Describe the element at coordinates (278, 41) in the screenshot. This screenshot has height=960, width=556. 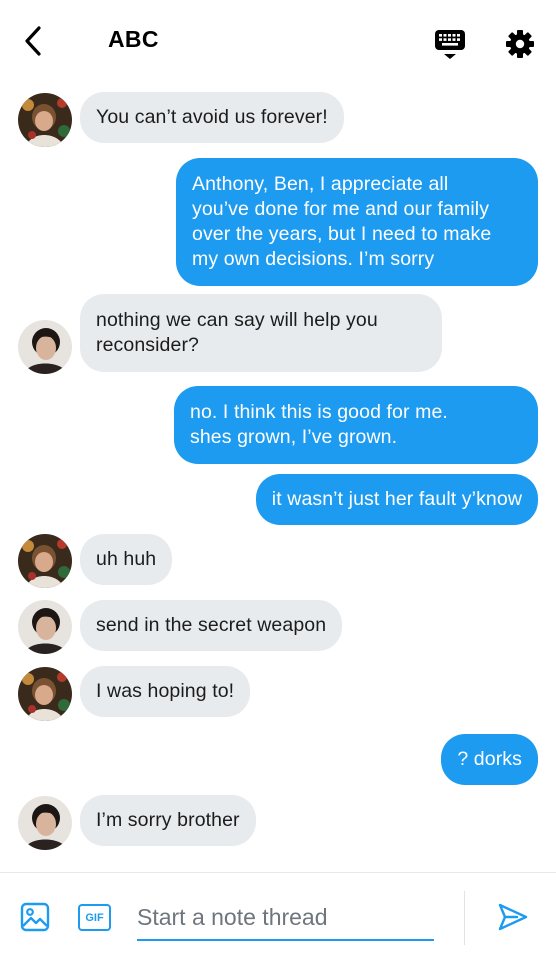
I see `conversation-header: ABC` at that location.